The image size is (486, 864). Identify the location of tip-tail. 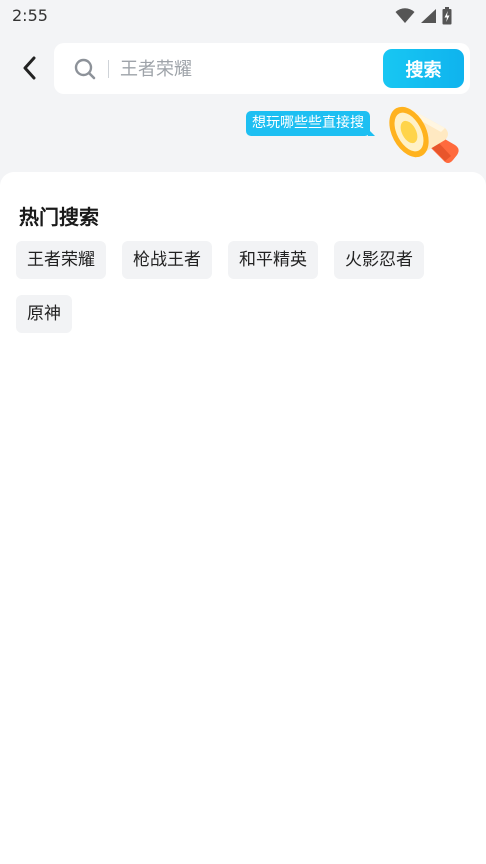
(371, 132).